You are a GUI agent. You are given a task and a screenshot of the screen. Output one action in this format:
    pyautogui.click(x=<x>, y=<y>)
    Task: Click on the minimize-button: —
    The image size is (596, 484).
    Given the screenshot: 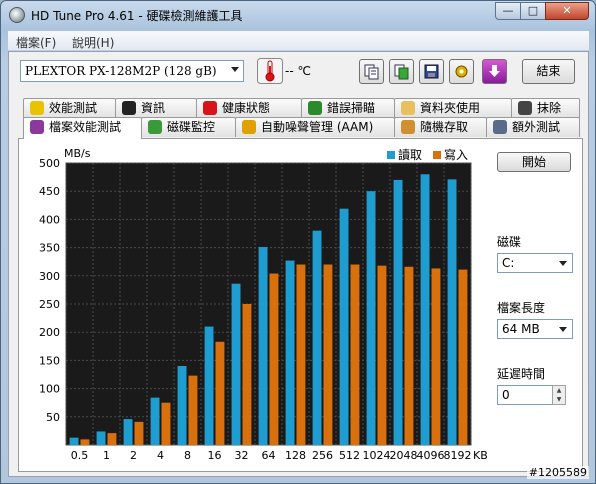 What is the action you would take?
    pyautogui.click(x=508, y=11)
    